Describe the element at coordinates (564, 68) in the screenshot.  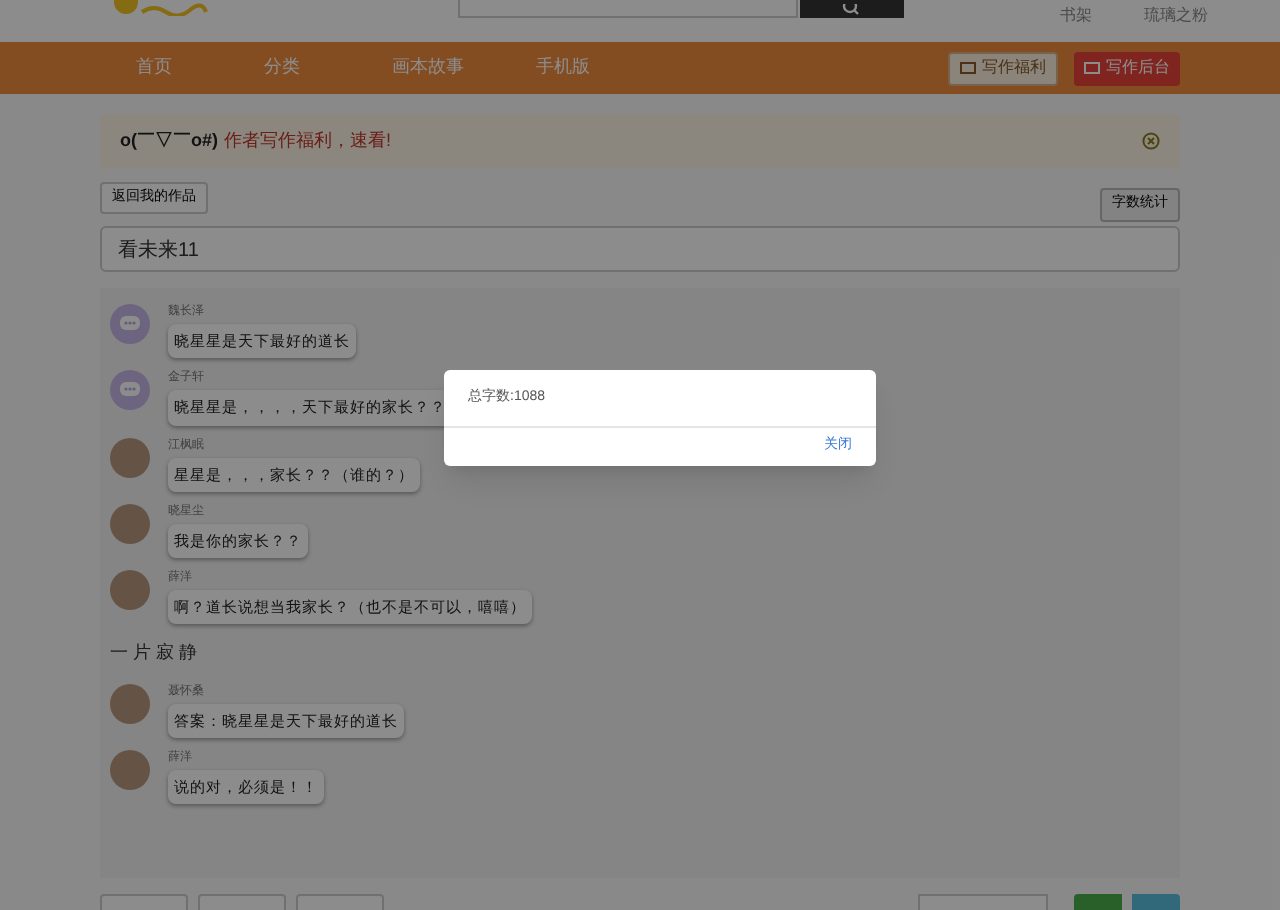
I see `nav-link: 手机版` at that location.